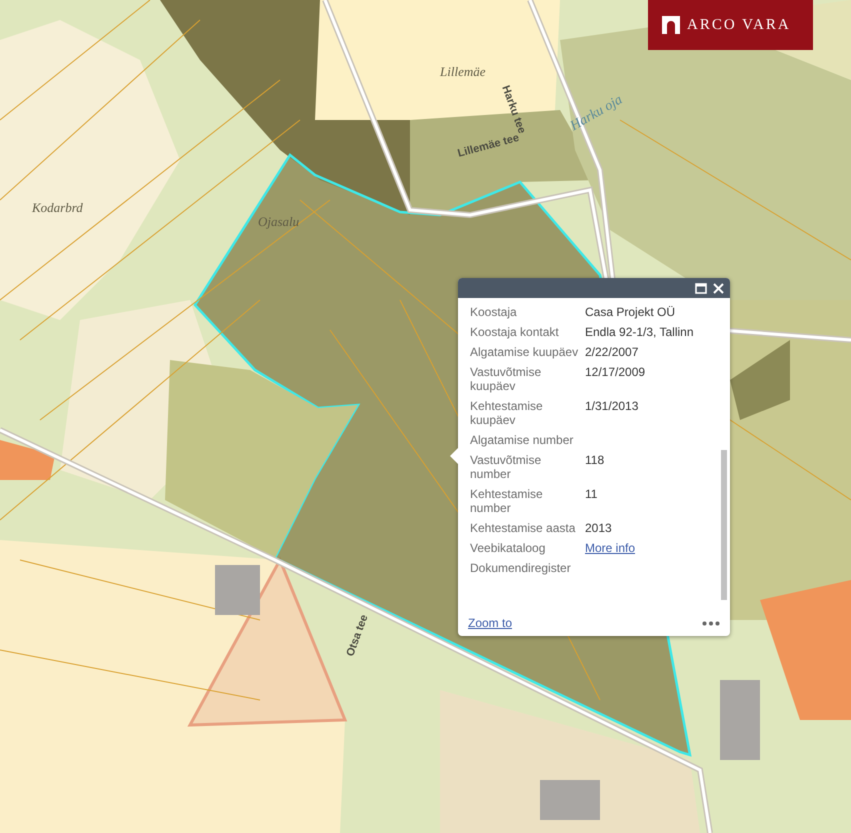  What do you see at coordinates (506, 467) in the screenshot?
I see `field-label: Vastuvõtmise number` at bounding box center [506, 467].